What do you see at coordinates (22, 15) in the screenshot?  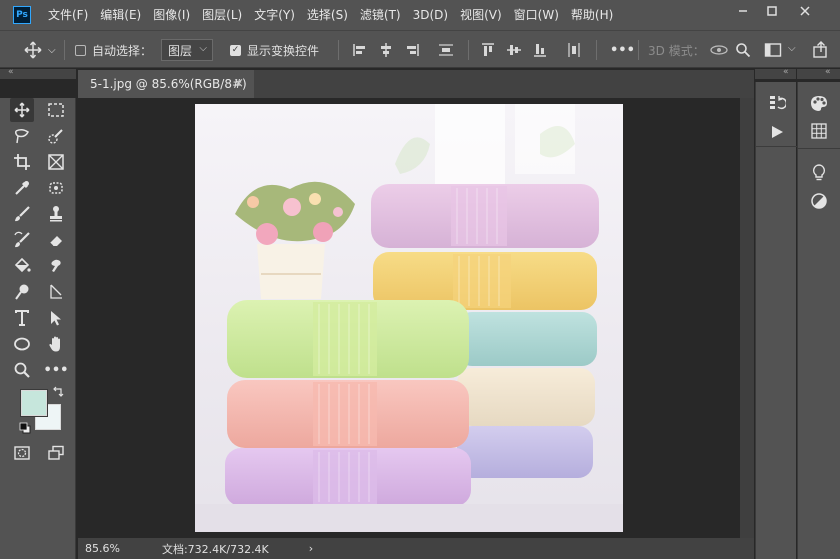 I see `photoshop-logo-icon: Ps` at bounding box center [22, 15].